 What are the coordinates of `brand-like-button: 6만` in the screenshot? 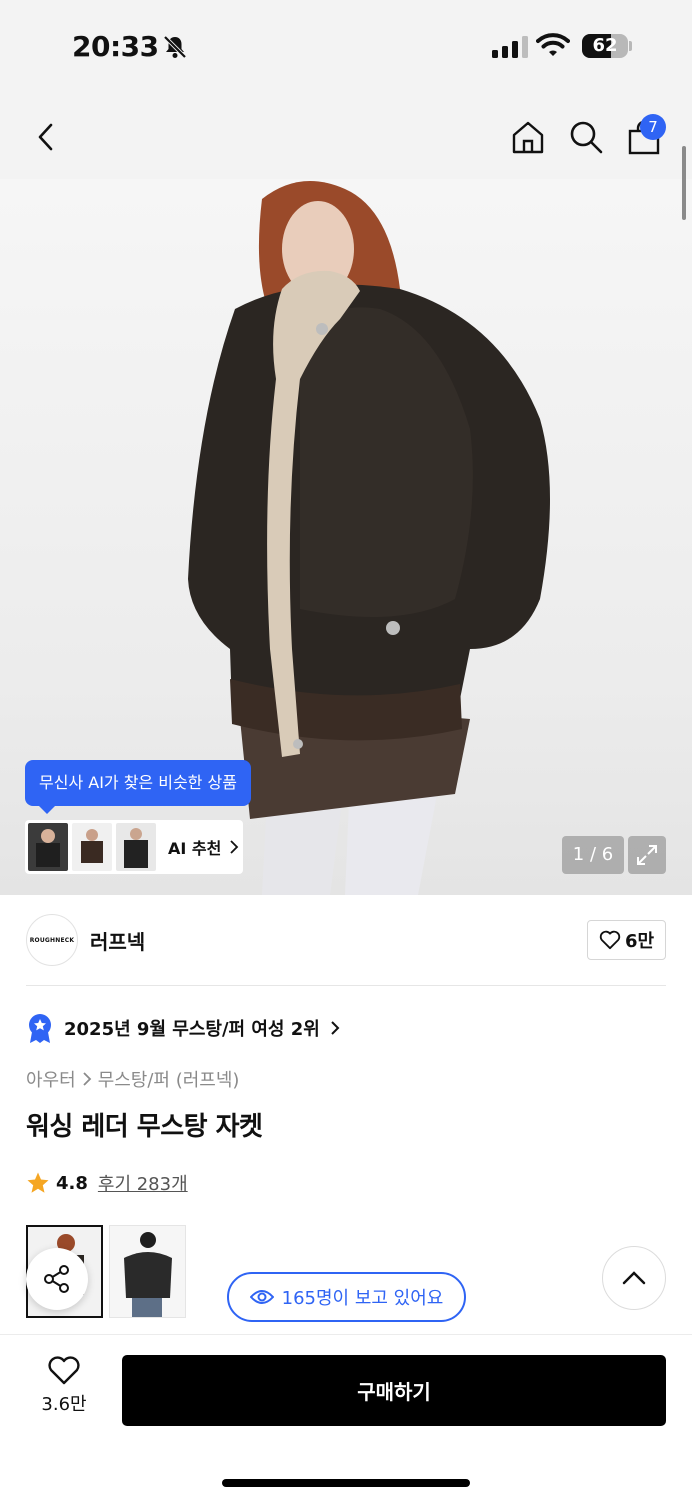 It's located at (626, 940).